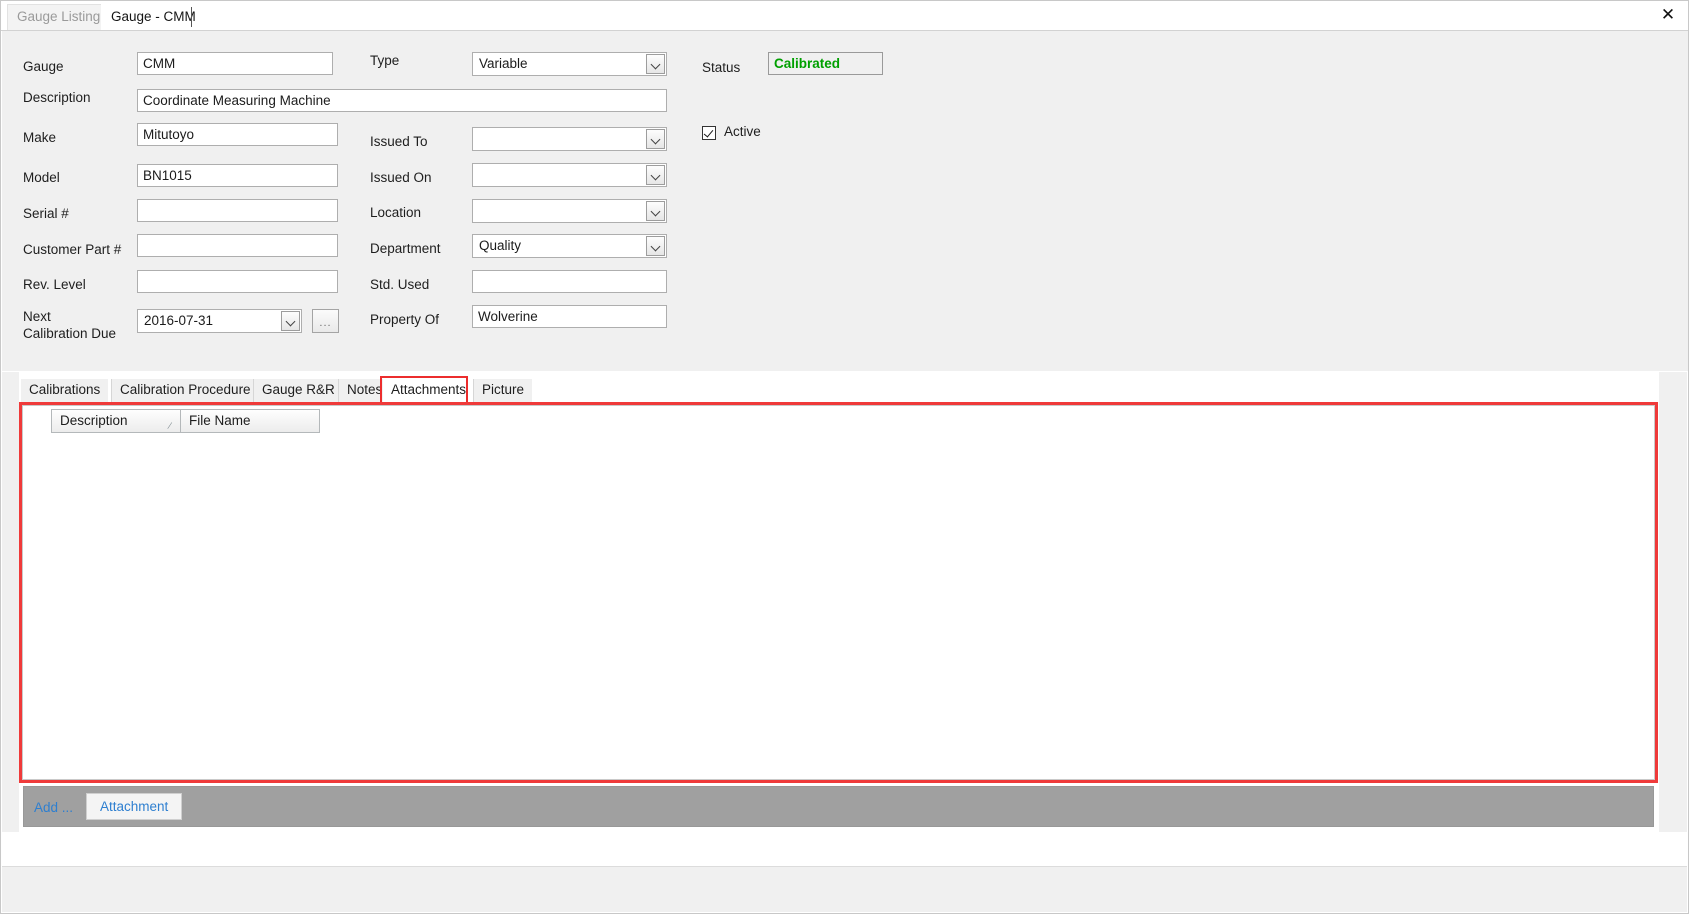 The width and height of the screenshot is (1689, 914). Describe the element at coordinates (10, 602) in the screenshot. I see `left-gutter` at that location.